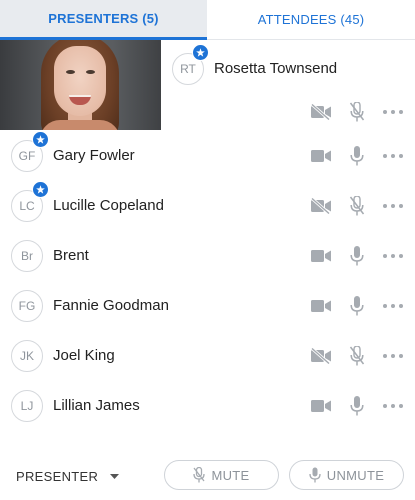  I want to click on tab-attendees: ATTENDEES (45), so click(311, 20).